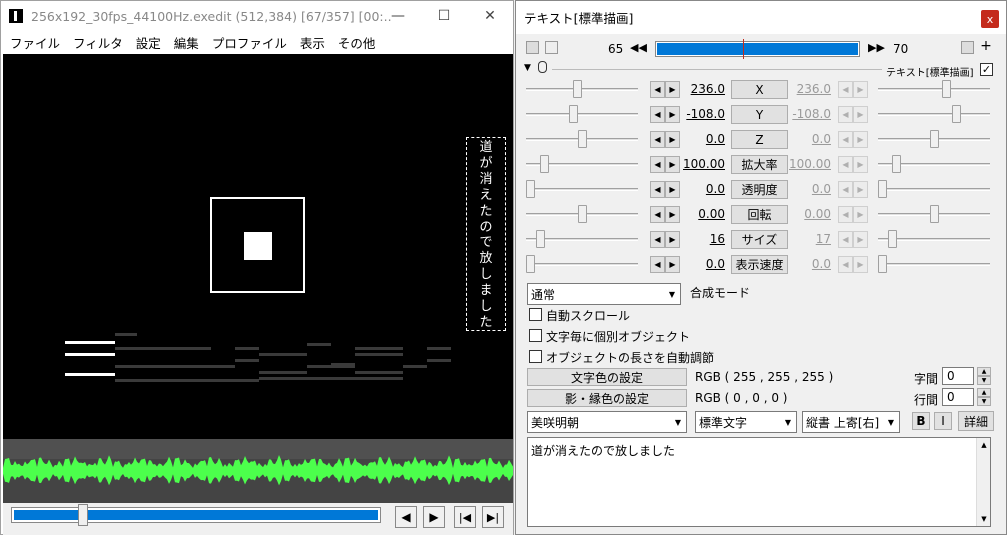 This screenshot has height=535, width=1007. I want to click on close-button: ✕, so click(490, 16).